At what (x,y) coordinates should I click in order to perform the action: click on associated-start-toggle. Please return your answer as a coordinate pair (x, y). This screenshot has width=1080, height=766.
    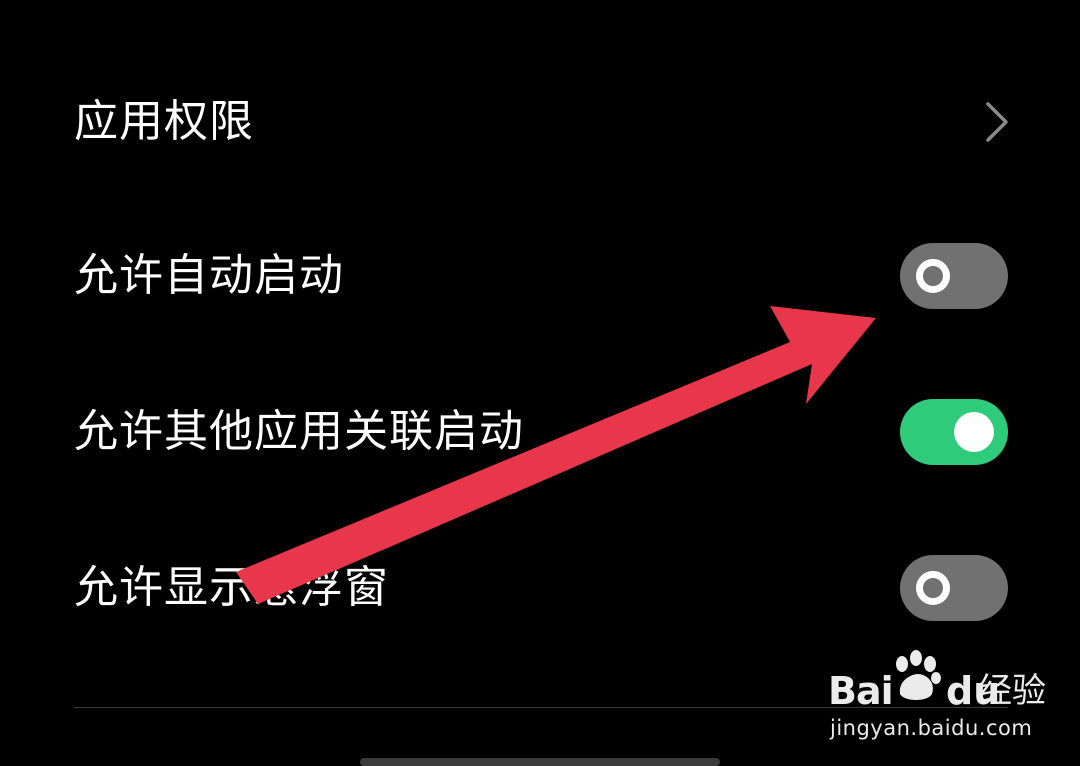
    Looking at the image, I should click on (954, 432).